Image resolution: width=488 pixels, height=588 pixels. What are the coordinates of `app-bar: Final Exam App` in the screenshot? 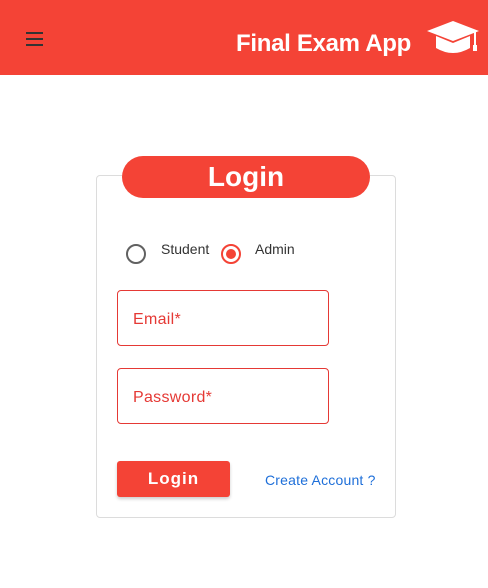 It's located at (244, 37).